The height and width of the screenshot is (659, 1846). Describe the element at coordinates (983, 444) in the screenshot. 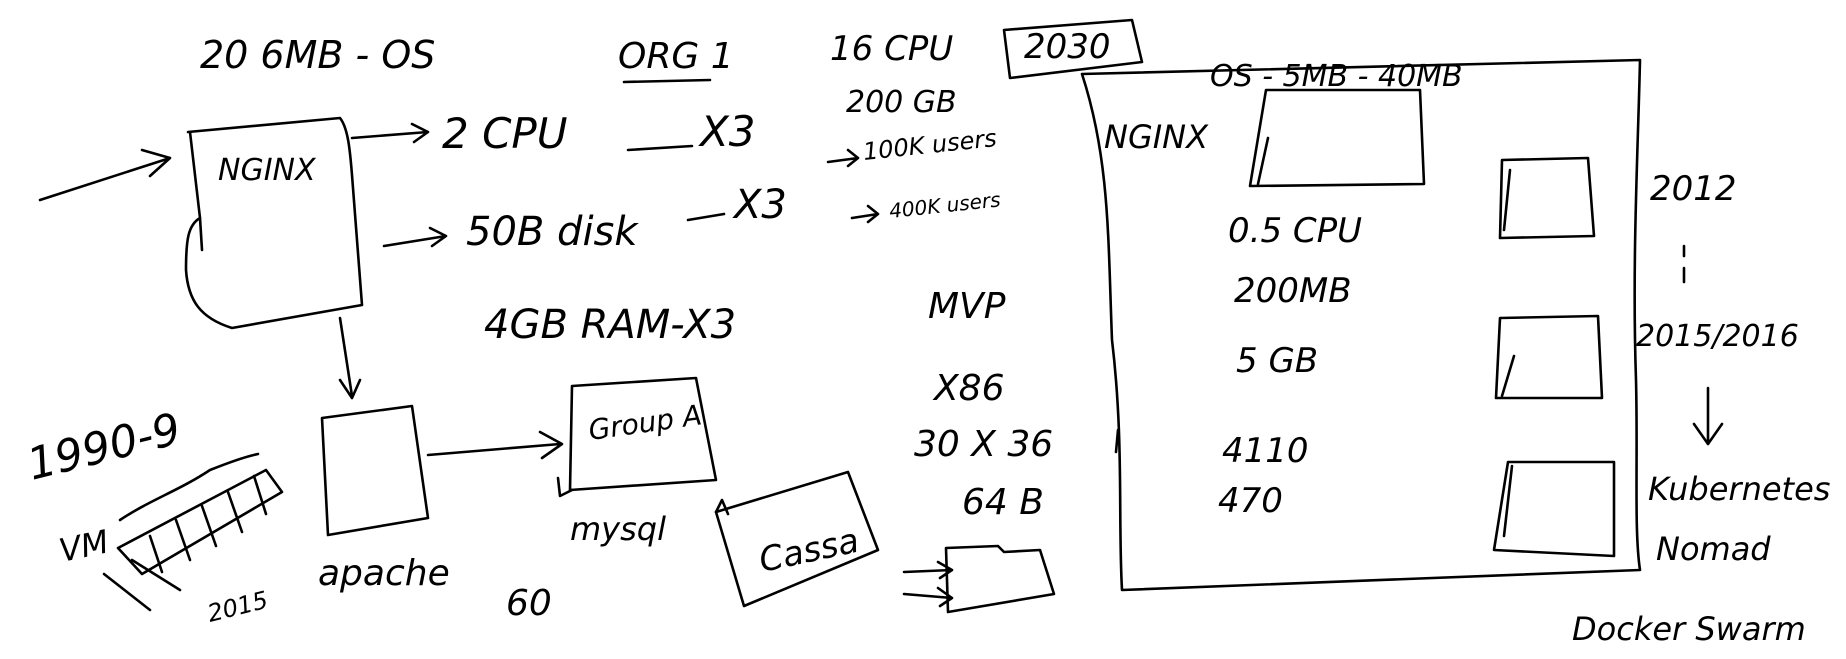

I see `x3036-label: 30 X 36` at that location.